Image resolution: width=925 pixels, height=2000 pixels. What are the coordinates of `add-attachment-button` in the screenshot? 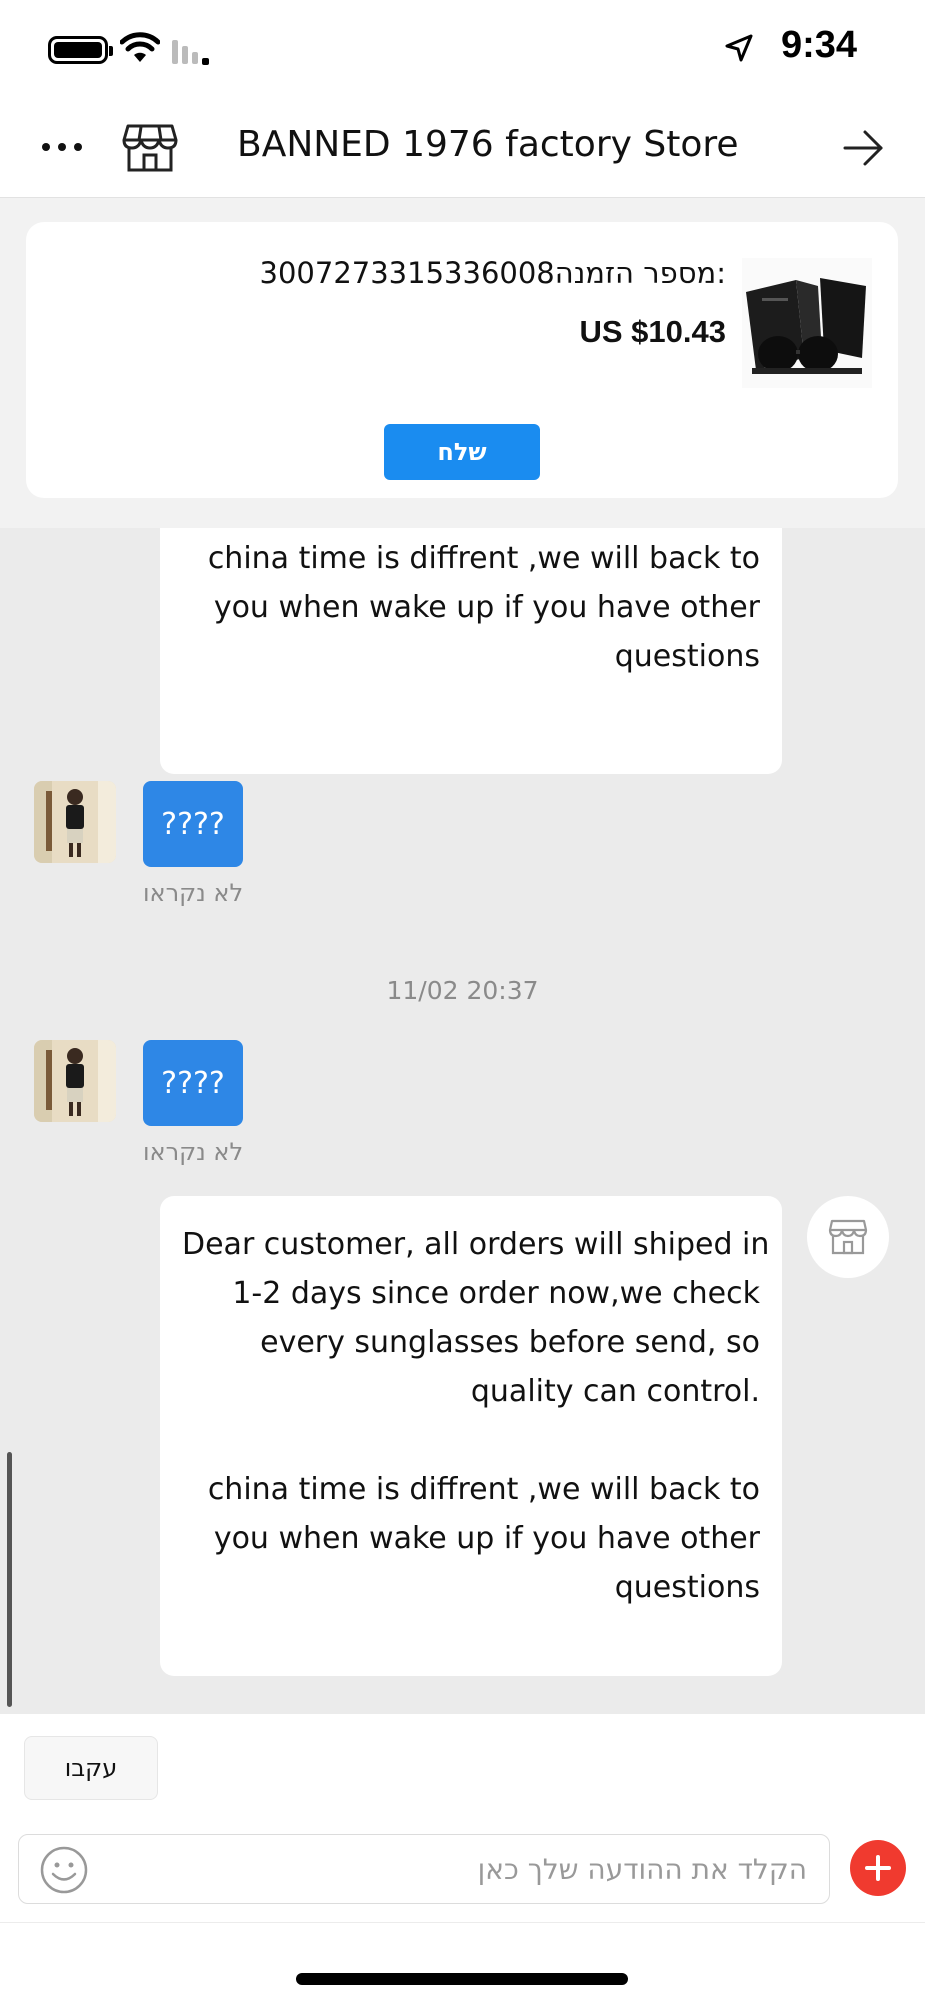 It's located at (878, 1868).